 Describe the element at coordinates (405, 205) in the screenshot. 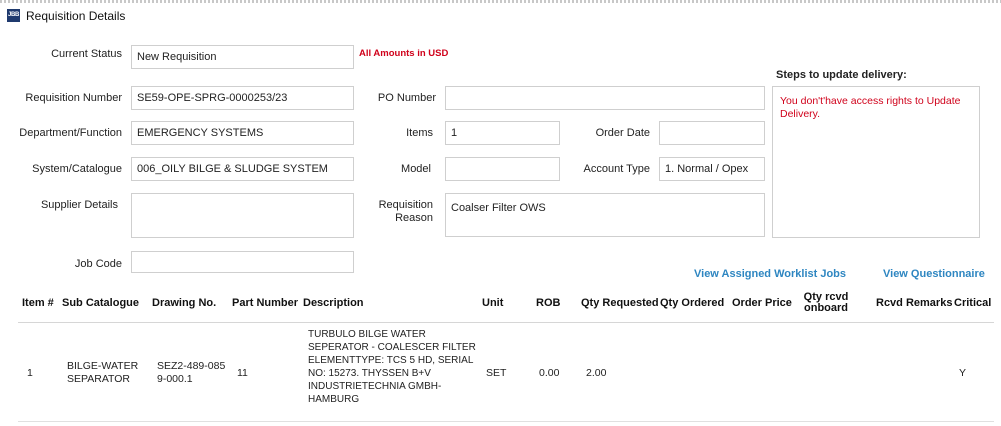

I see `requisition-reason-label-line1: Requisition` at that location.